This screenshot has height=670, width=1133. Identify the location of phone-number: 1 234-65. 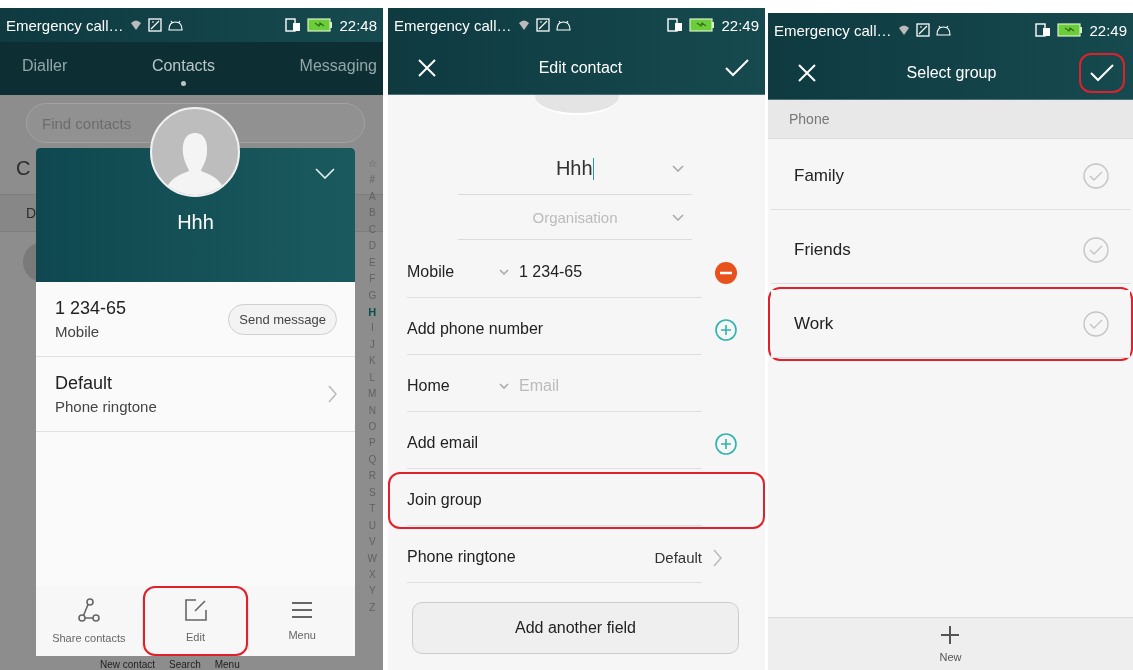
(91, 308).